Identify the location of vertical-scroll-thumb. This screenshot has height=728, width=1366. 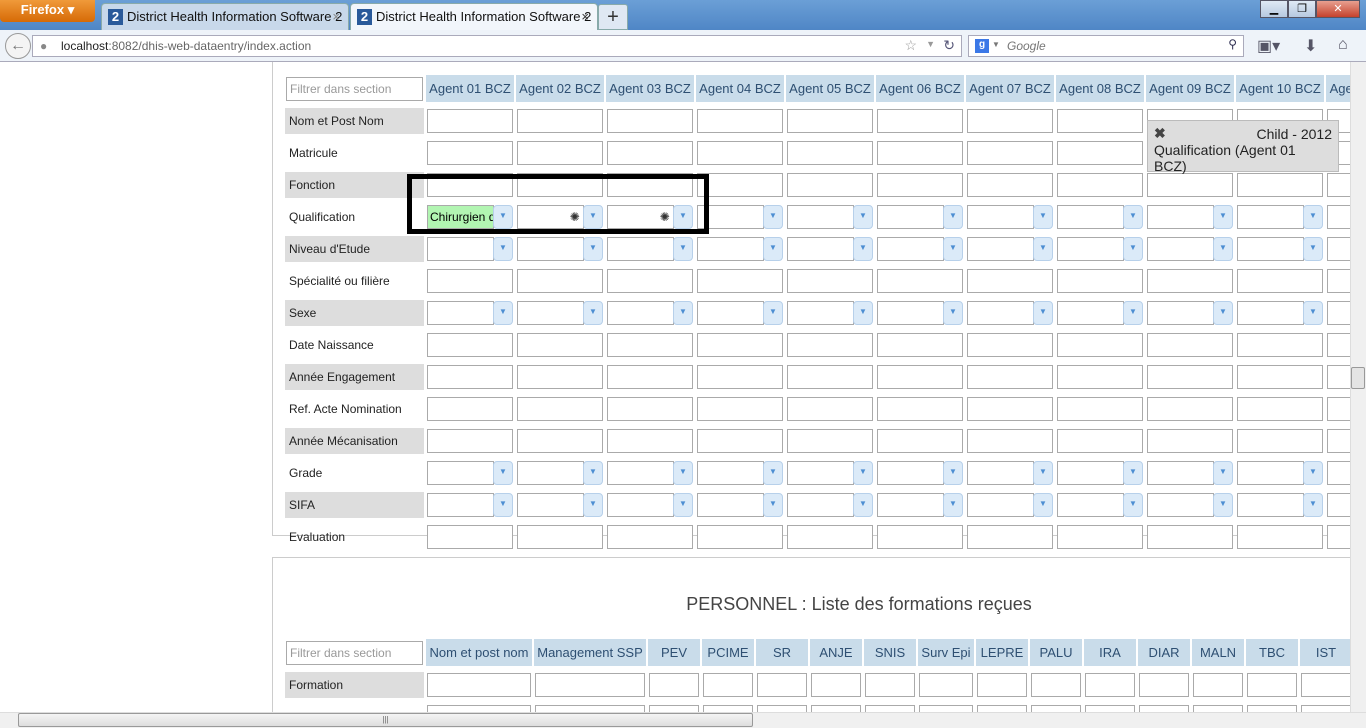
(1358, 378).